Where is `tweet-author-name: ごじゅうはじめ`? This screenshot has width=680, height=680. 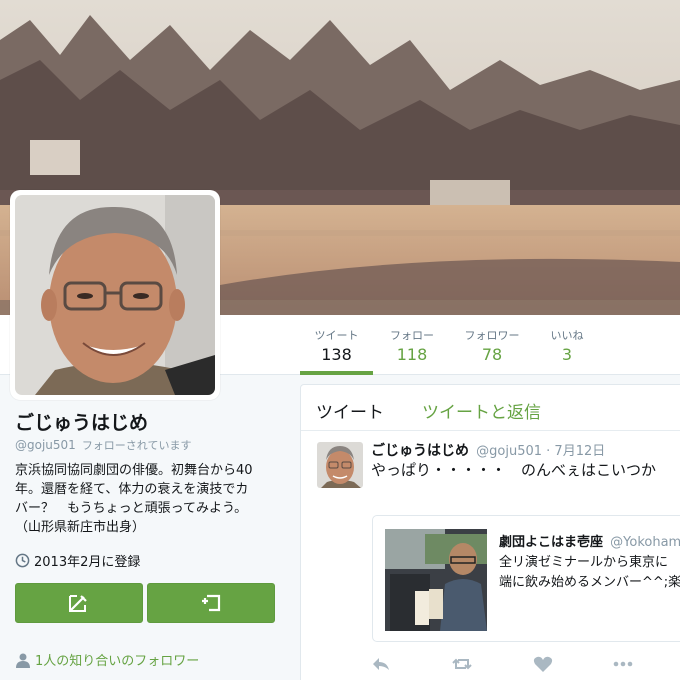
tweet-author-name: ごじゅうはじめ is located at coordinates (420, 451).